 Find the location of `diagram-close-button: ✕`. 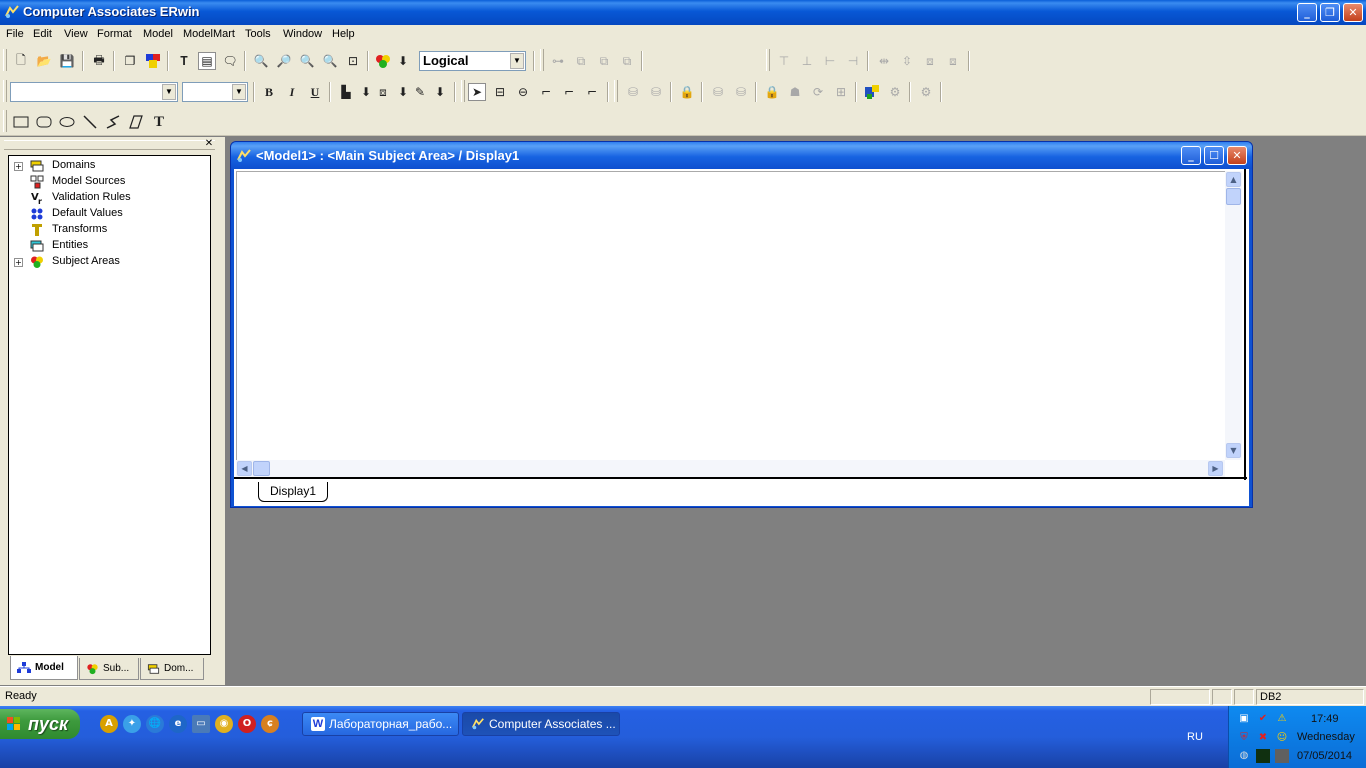

diagram-close-button: ✕ is located at coordinates (1237, 155).